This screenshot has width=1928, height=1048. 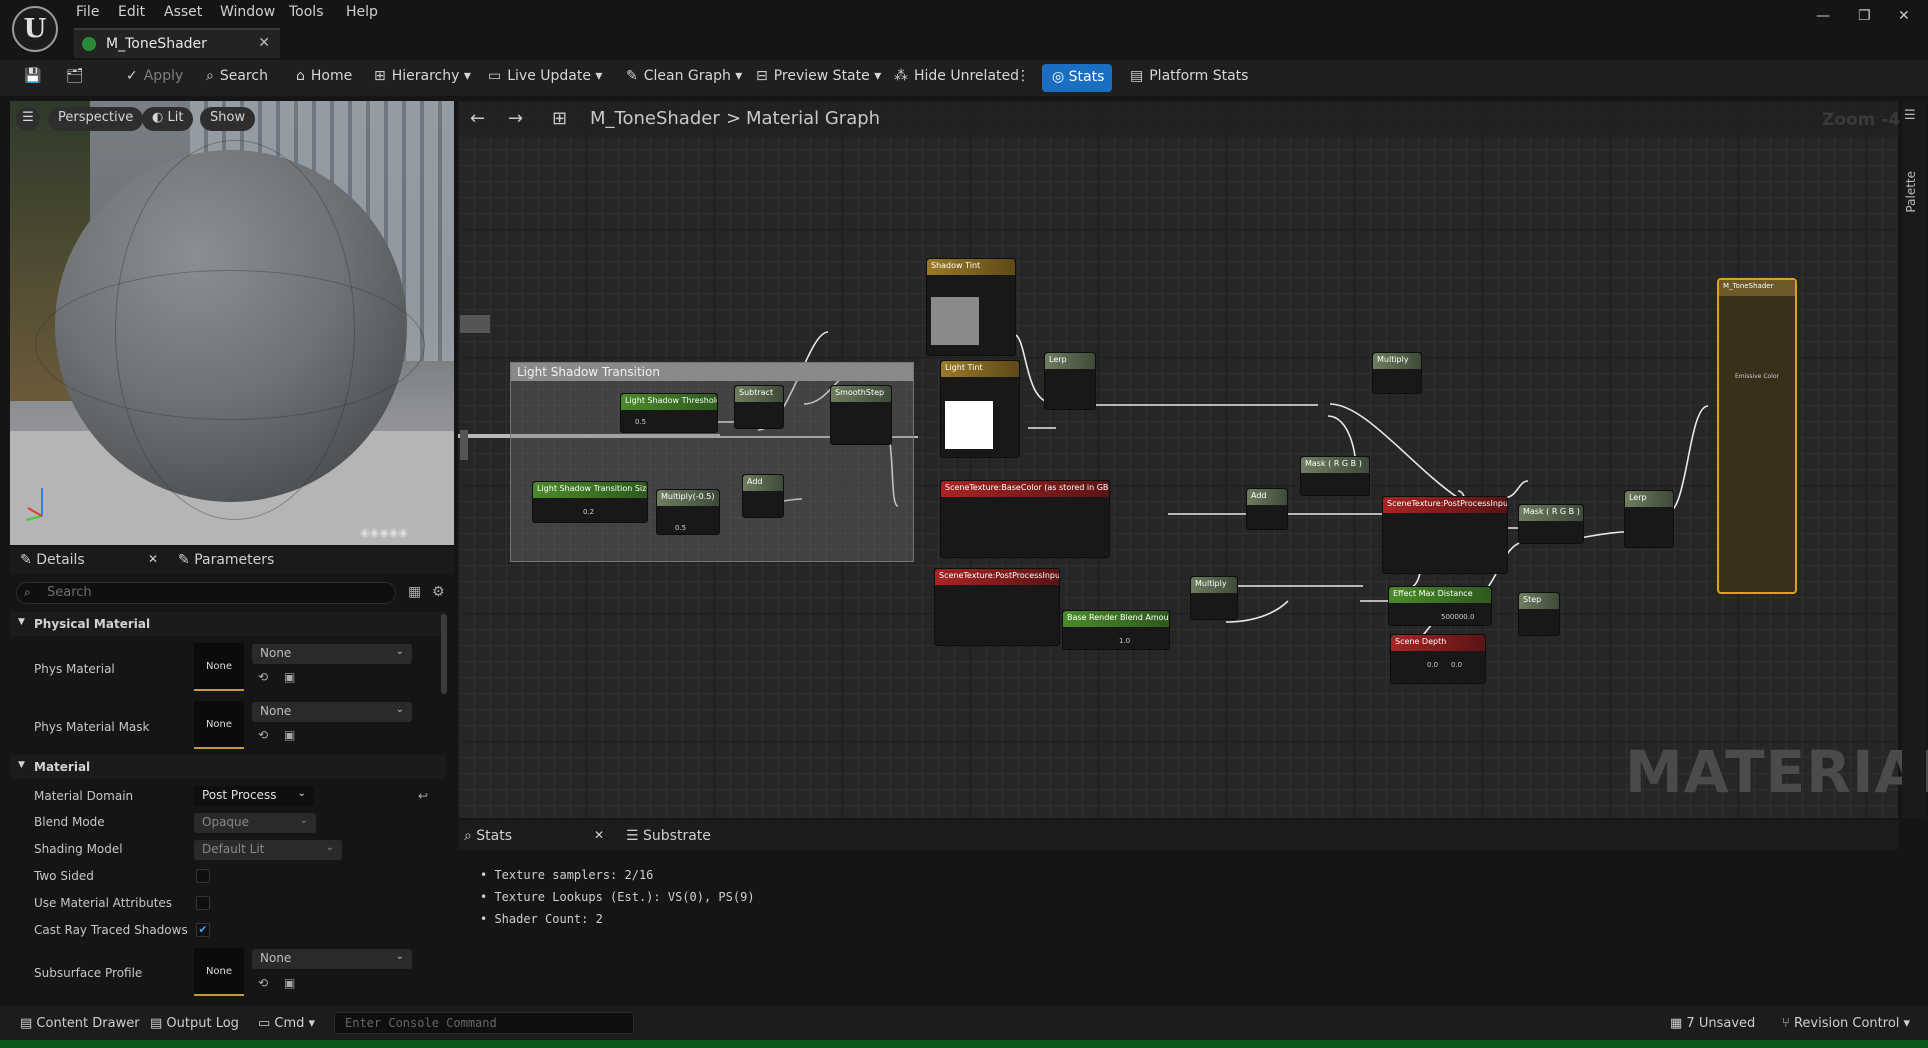 What do you see at coordinates (306, 12) in the screenshot?
I see `menu-tools: Tools` at bounding box center [306, 12].